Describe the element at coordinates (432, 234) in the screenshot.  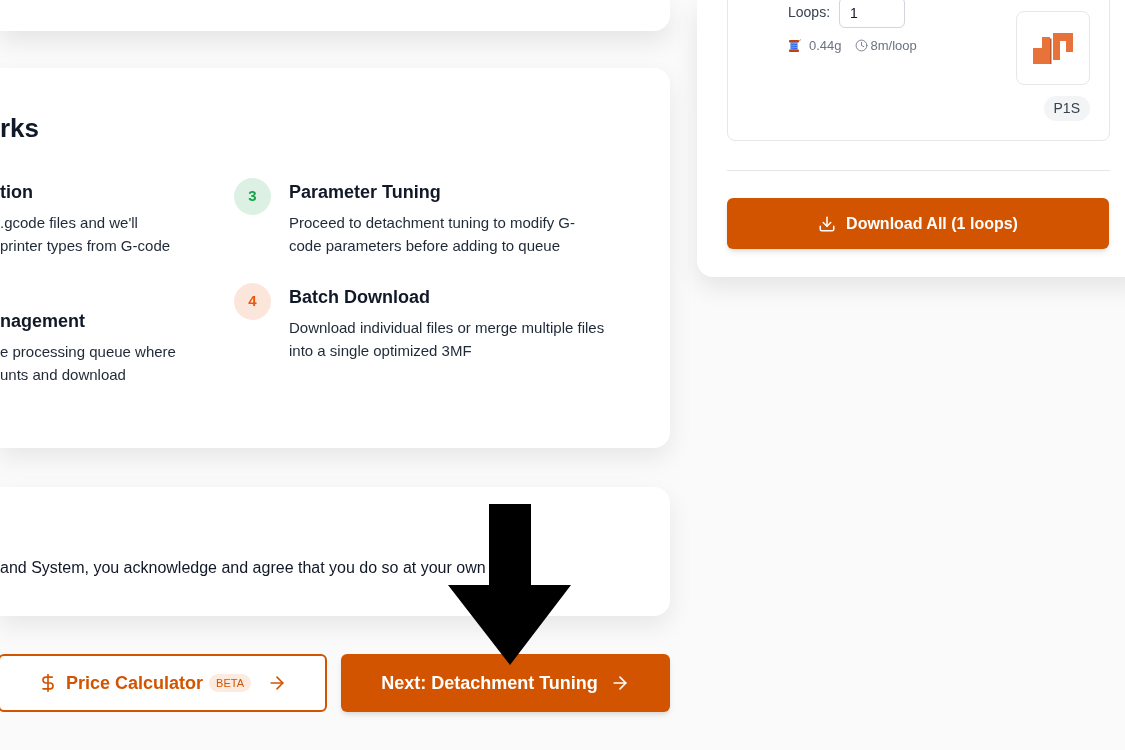
I see `step-description: Proceed to detachment tuning to modify G- code parameters before adding to queue` at that location.